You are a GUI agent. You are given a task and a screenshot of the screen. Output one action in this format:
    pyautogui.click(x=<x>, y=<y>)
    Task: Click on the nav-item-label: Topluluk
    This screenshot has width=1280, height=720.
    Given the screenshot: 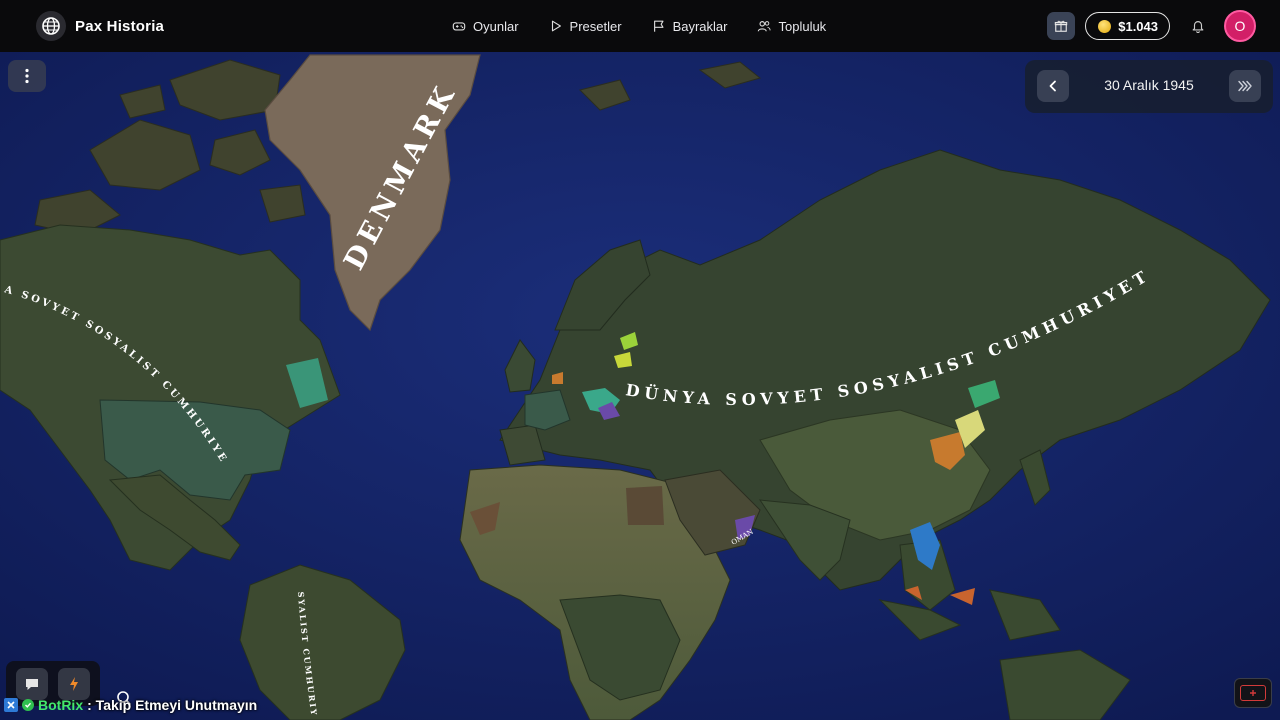 What is the action you would take?
    pyautogui.click(x=802, y=26)
    